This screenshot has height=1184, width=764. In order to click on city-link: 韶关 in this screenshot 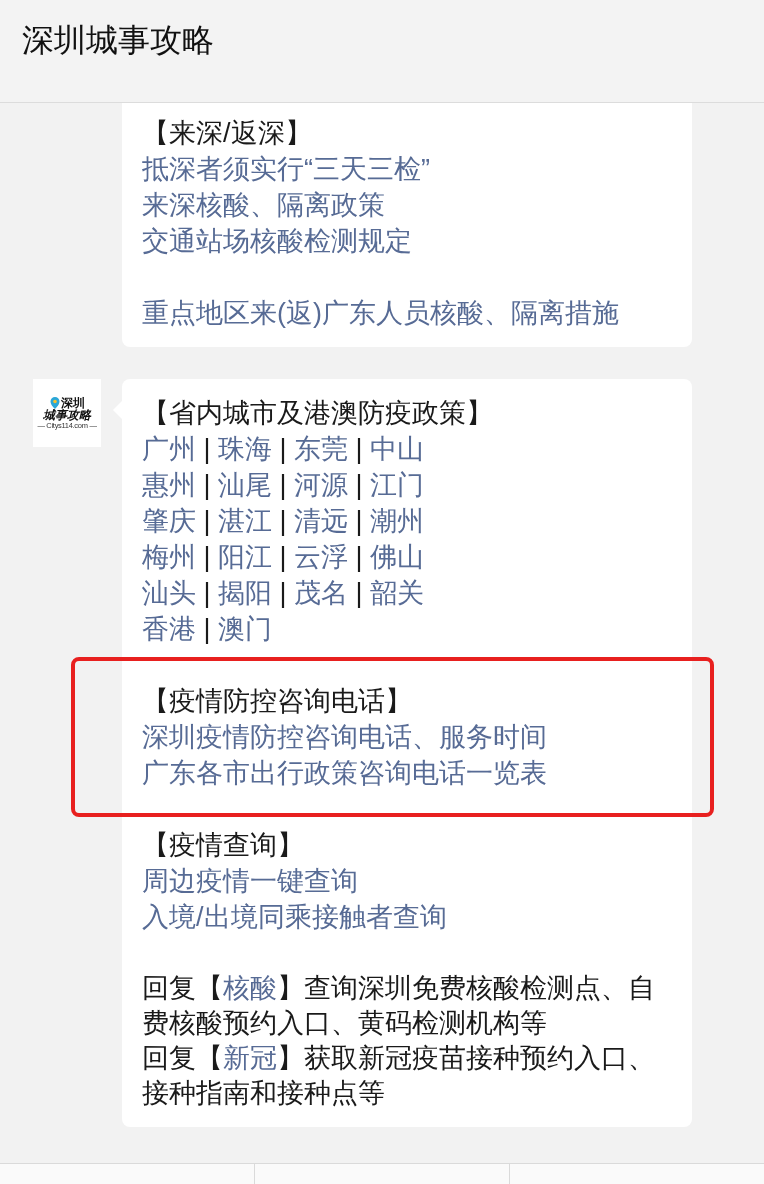, I will do `click(397, 593)`.